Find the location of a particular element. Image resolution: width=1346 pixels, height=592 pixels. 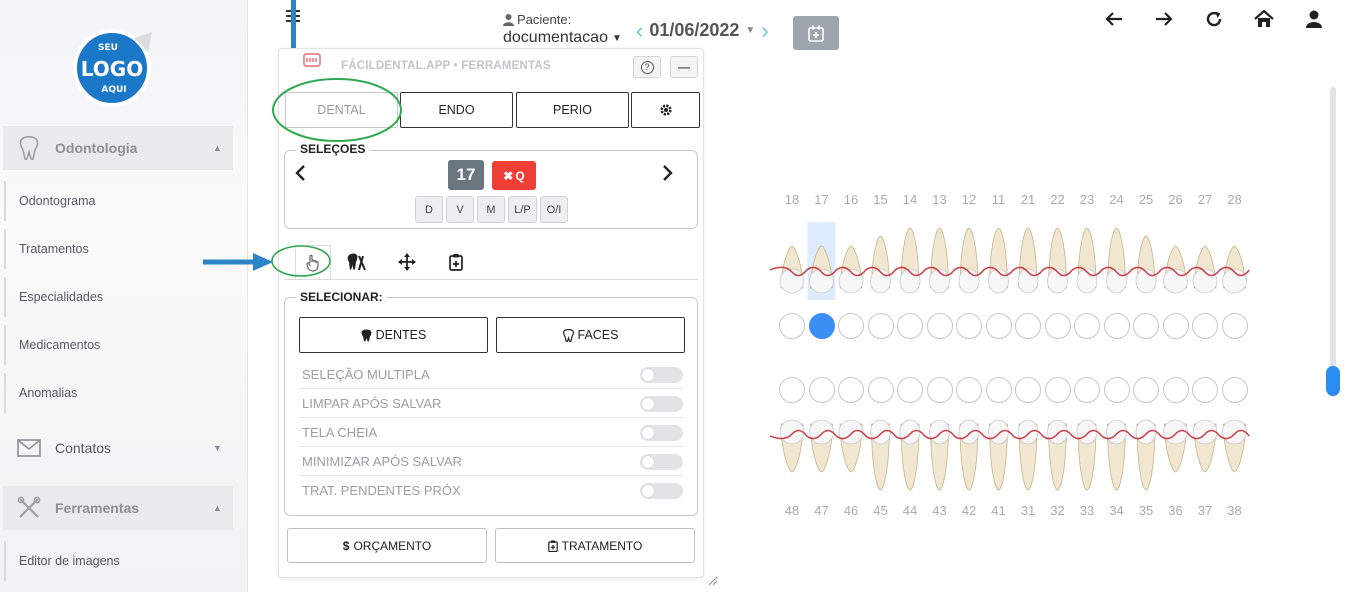

sidebar-item-especialidades: Especialidades is located at coordinates (119, 297).